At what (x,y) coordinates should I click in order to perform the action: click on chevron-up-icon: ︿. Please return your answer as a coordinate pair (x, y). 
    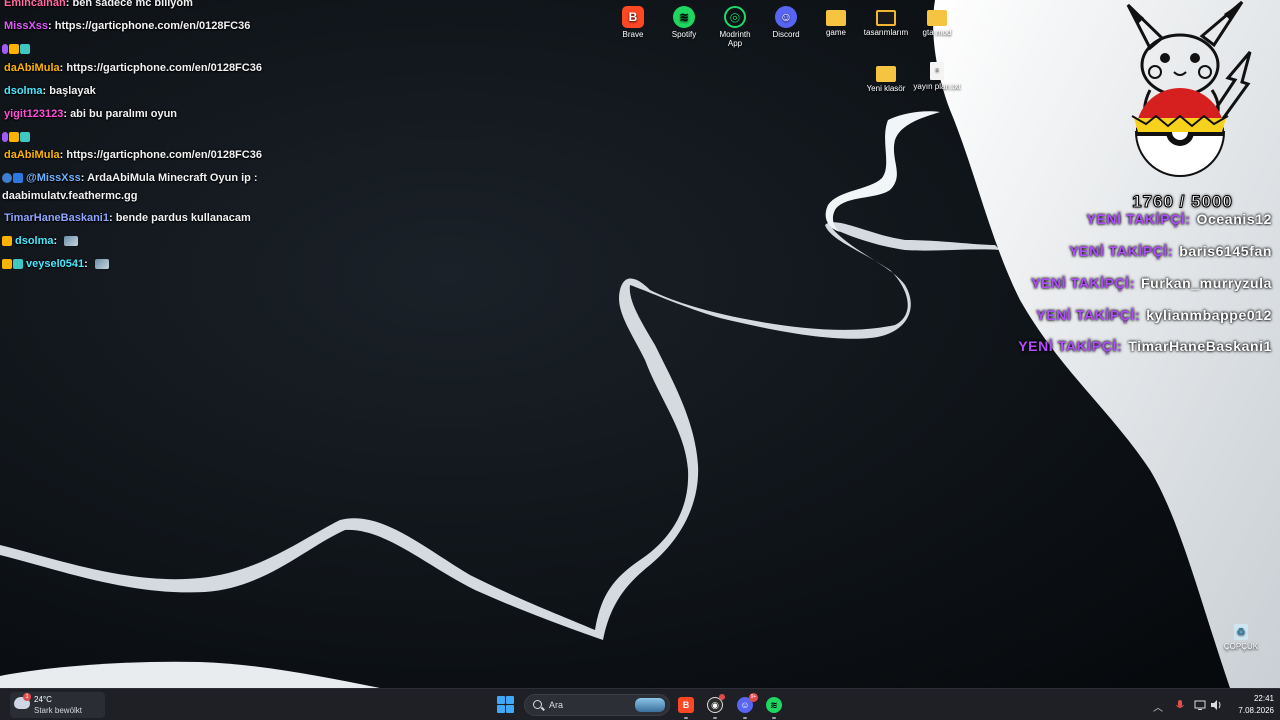
    Looking at the image, I should click on (1158, 706).